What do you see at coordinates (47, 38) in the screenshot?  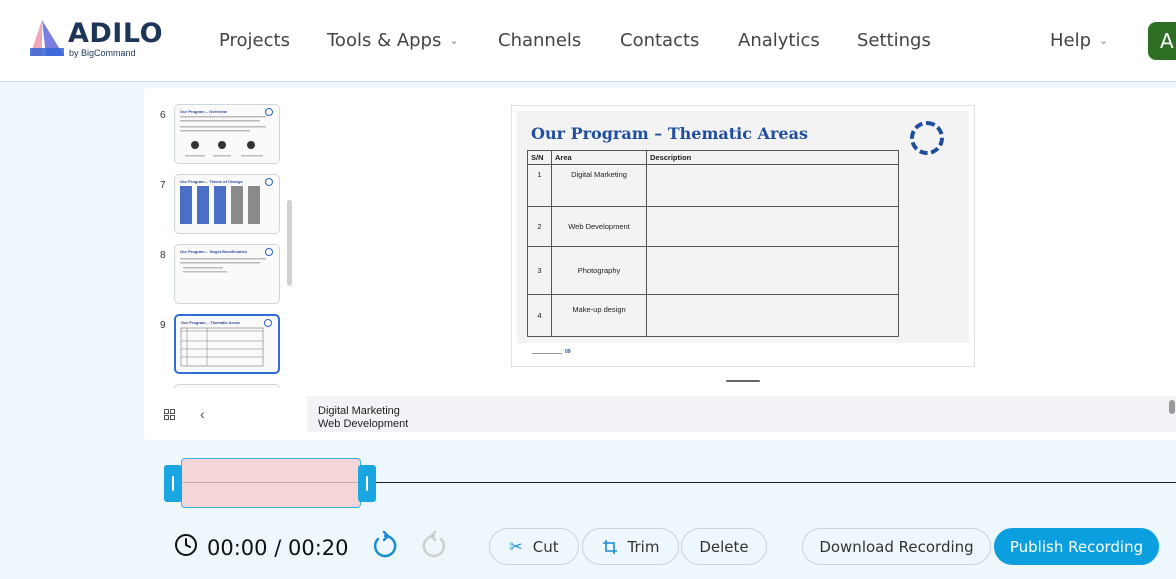 I see `logo-mark-icon` at bounding box center [47, 38].